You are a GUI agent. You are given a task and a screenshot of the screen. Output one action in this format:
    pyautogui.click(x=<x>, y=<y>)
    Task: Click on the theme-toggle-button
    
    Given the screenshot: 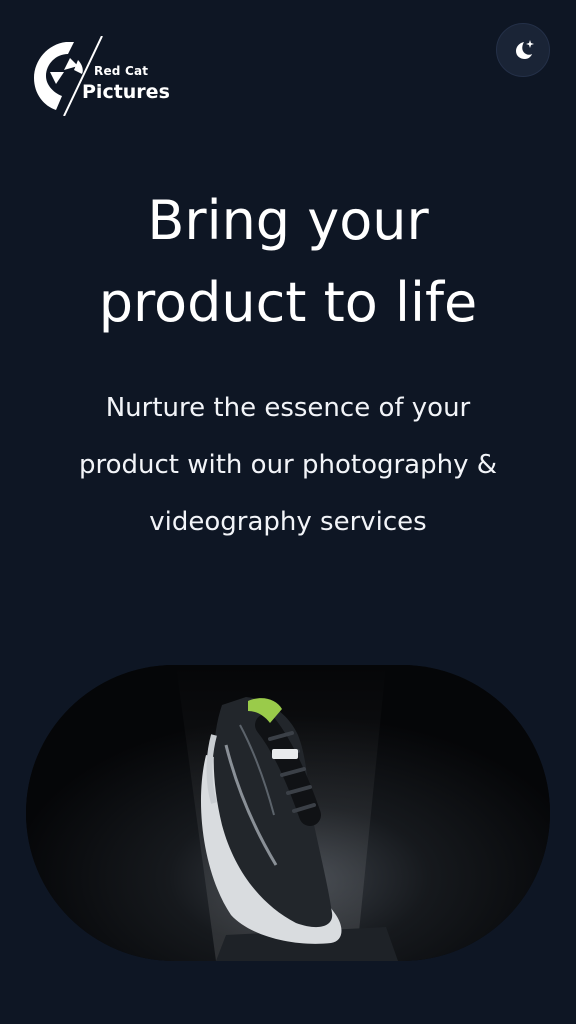 What is the action you would take?
    pyautogui.click(x=523, y=50)
    